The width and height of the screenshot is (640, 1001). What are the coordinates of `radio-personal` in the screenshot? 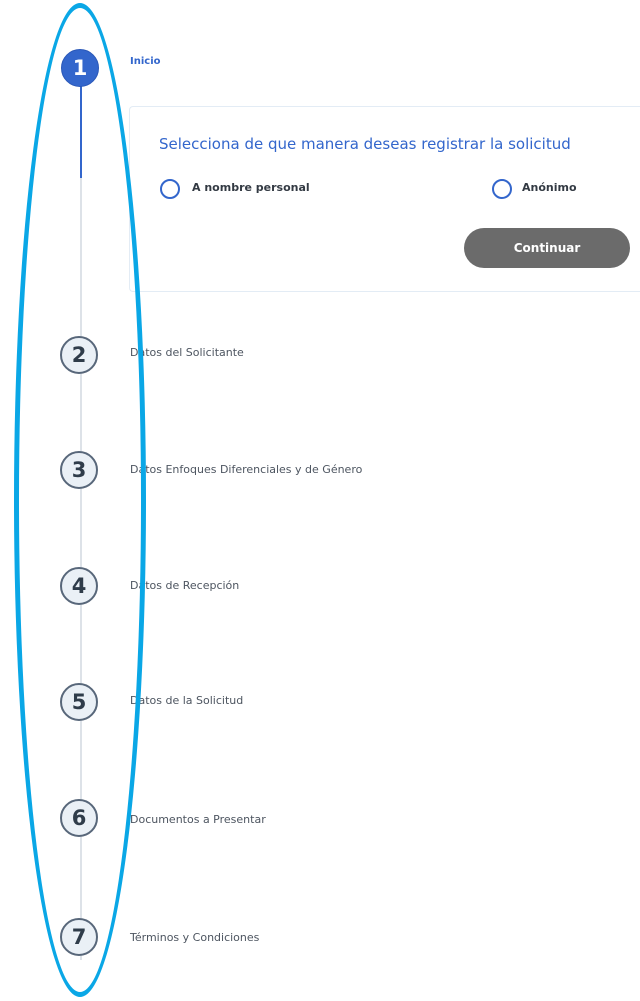 It's located at (170, 189).